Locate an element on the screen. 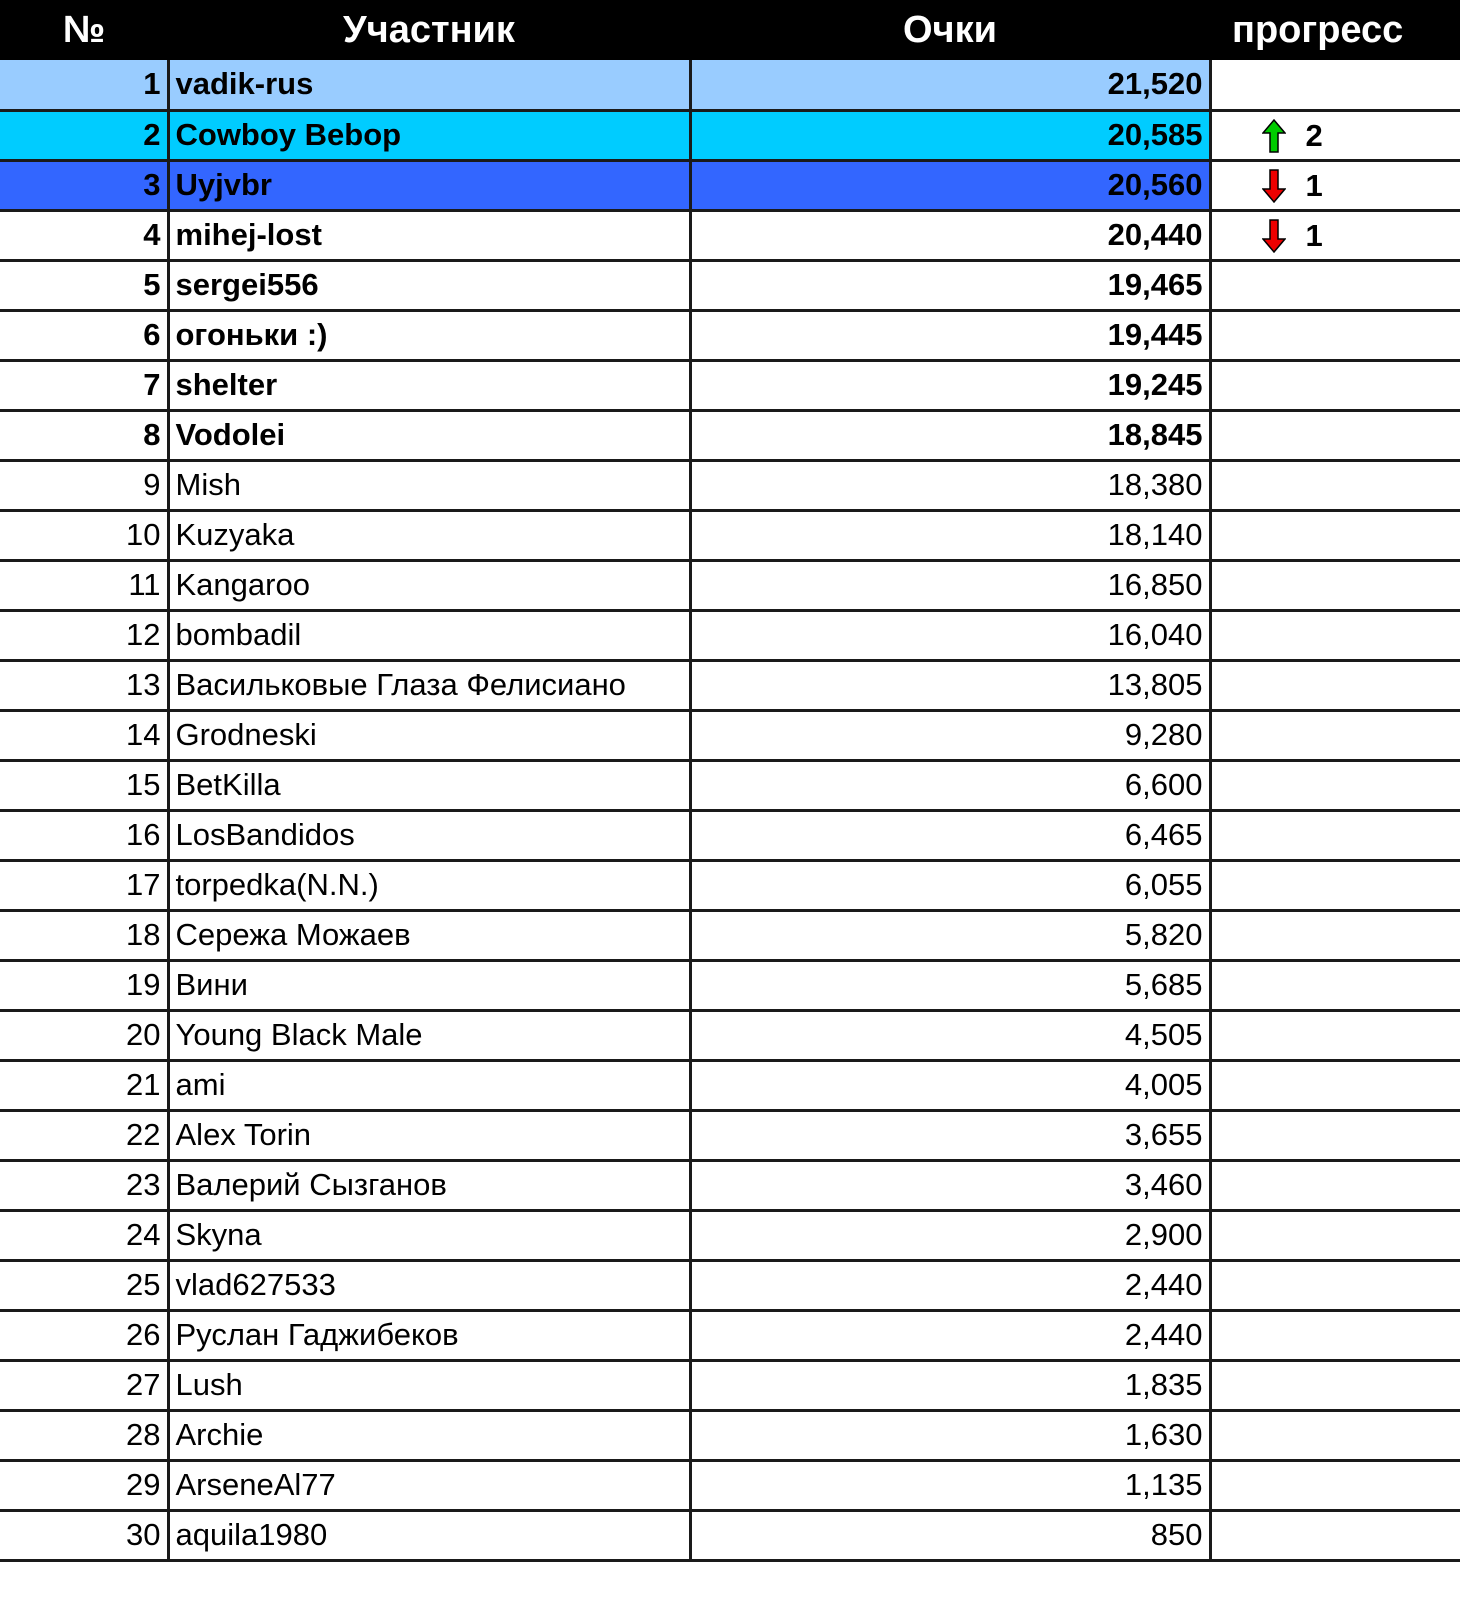 The width and height of the screenshot is (1460, 1598). participant-cell: Uyjvbr is located at coordinates (430, 186).